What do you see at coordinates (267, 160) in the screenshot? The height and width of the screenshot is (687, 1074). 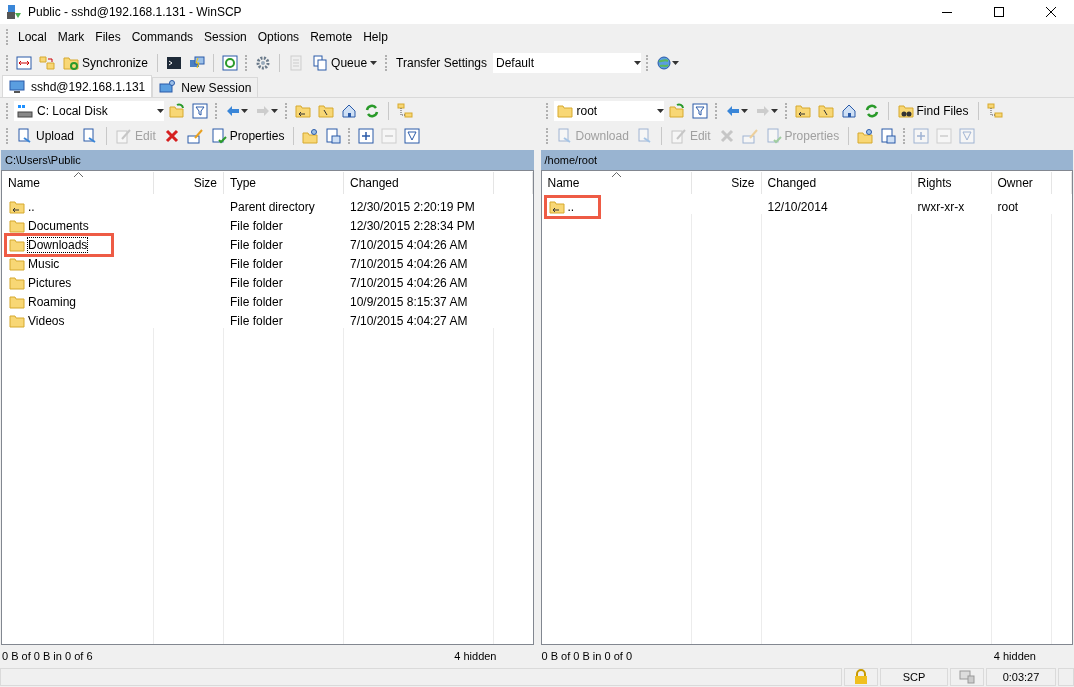 I see `path-bar: C:\Users\Public` at bounding box center [267, 160].